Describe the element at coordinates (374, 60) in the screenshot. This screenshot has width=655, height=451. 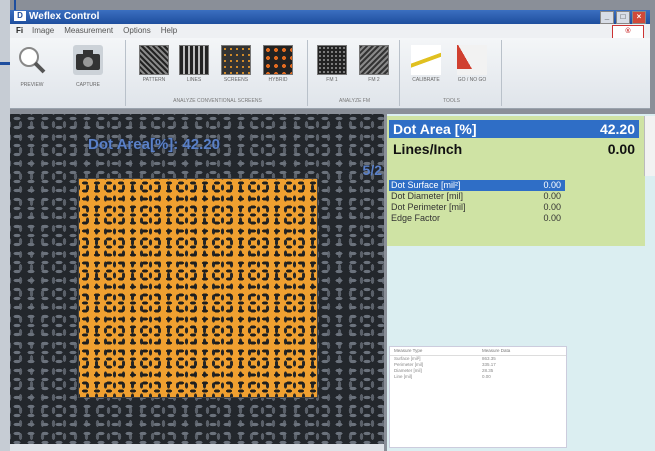
I see `fm2-icon` at that location.